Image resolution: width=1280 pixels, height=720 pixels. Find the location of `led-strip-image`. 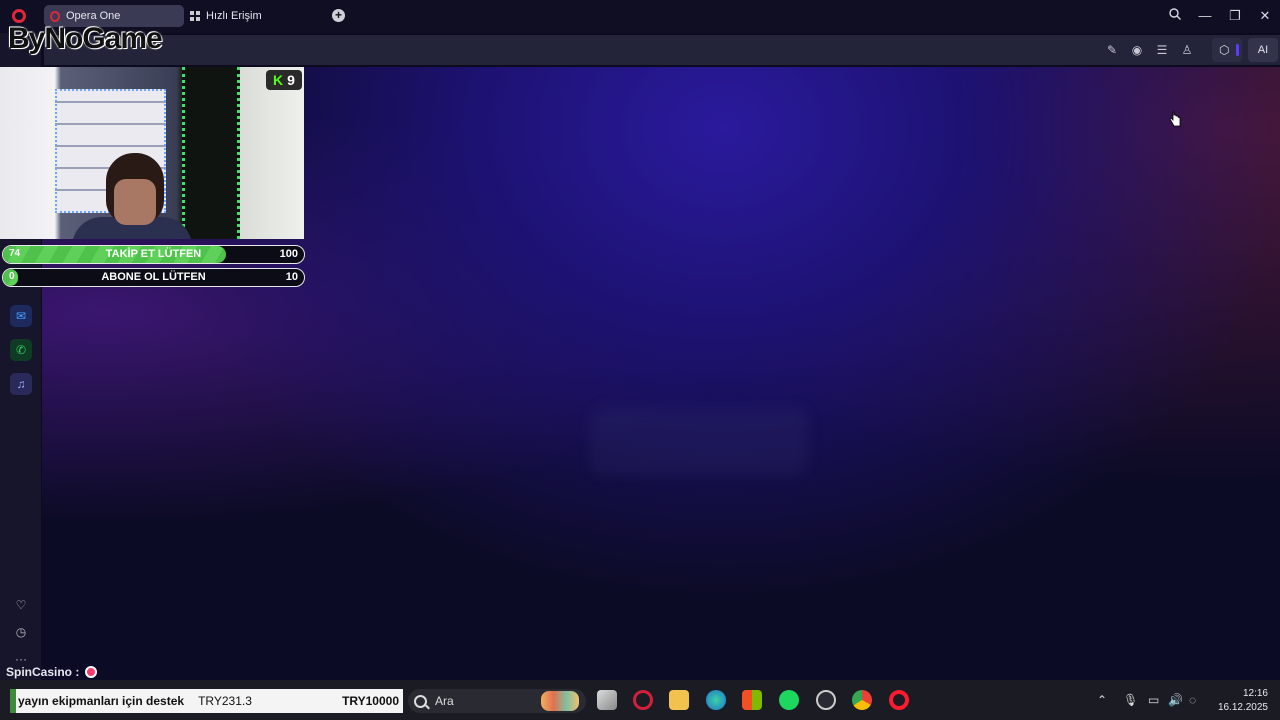

led-strip-image is located at coordinates (211, 153).